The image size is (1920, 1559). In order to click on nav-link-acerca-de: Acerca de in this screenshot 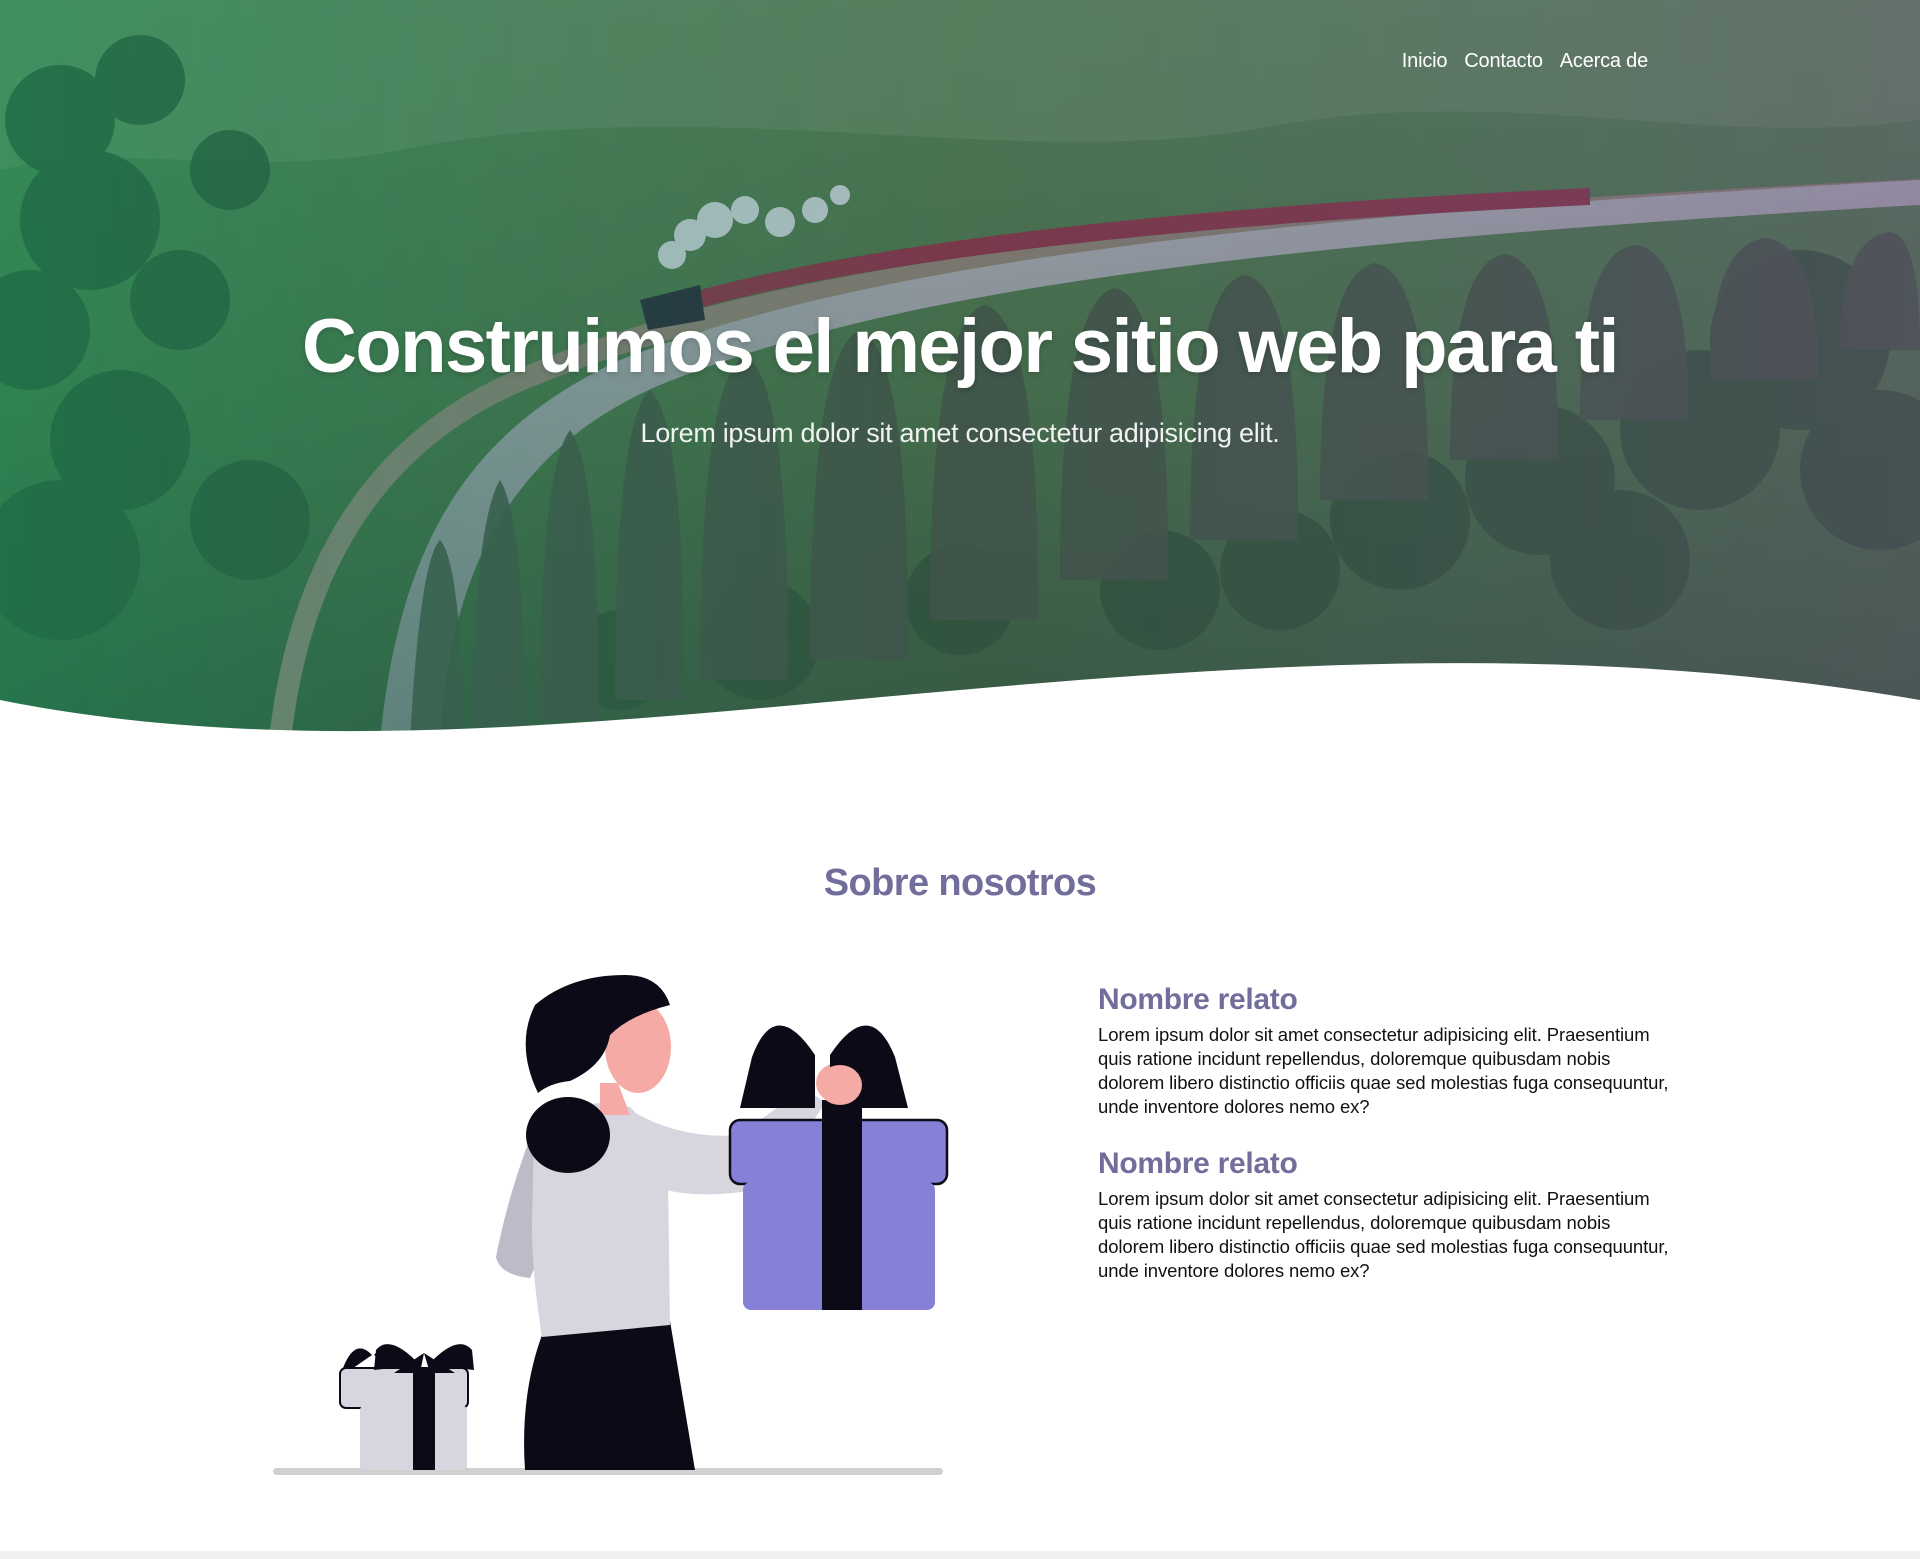, I will do `click(1604, 61)`.